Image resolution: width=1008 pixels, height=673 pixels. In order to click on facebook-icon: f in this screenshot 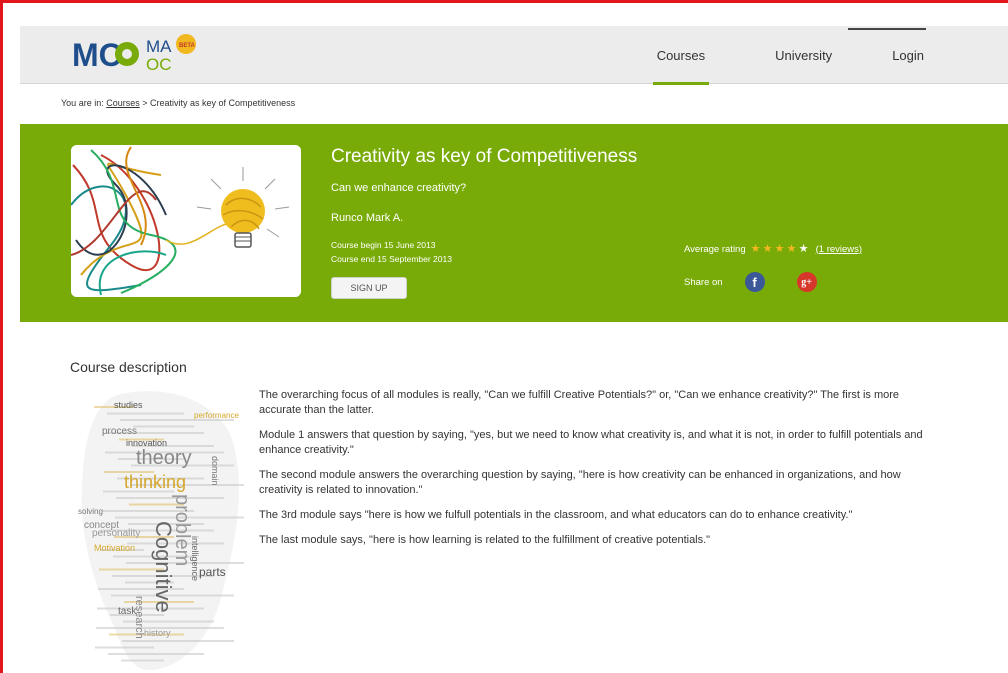, I will do `click(754, 282)`.